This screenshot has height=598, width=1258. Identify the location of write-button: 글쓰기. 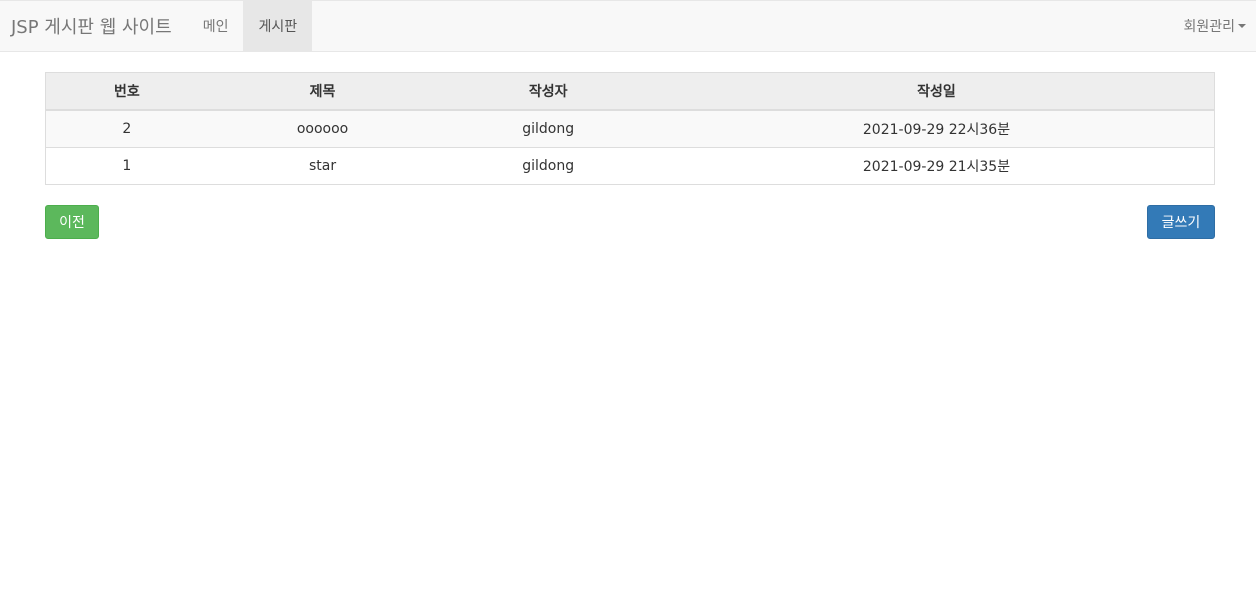
(1181, 222).